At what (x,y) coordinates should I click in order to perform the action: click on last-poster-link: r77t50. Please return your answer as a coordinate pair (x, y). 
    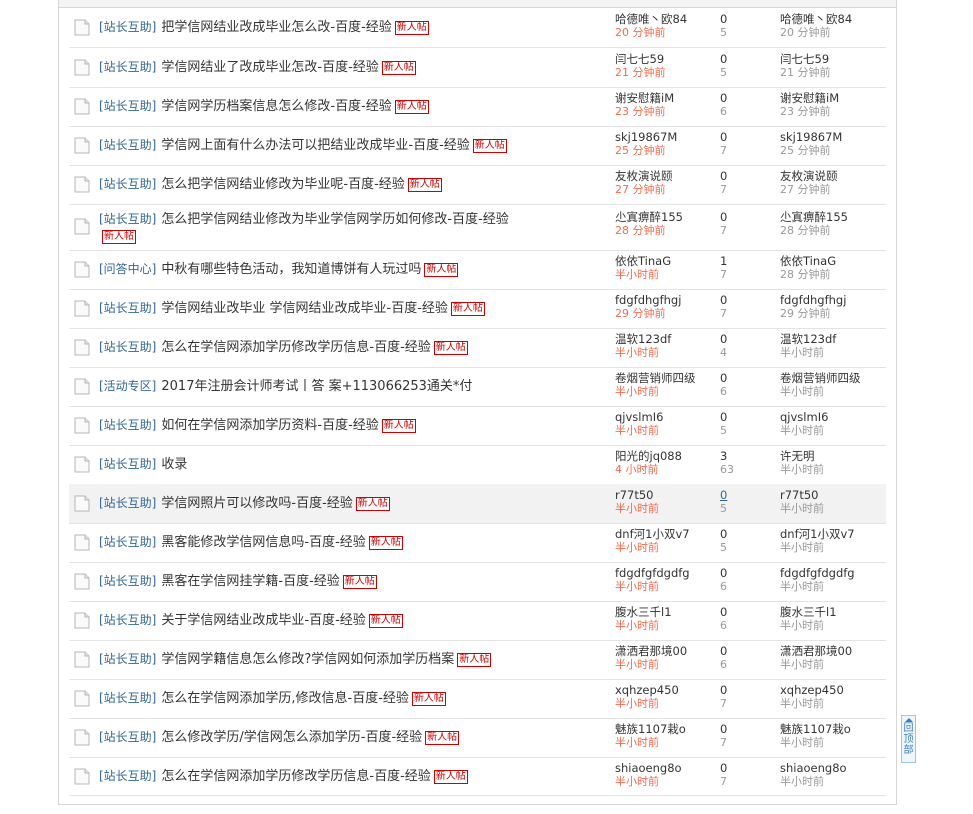
    Looking at the image, I should click on (802, 495).